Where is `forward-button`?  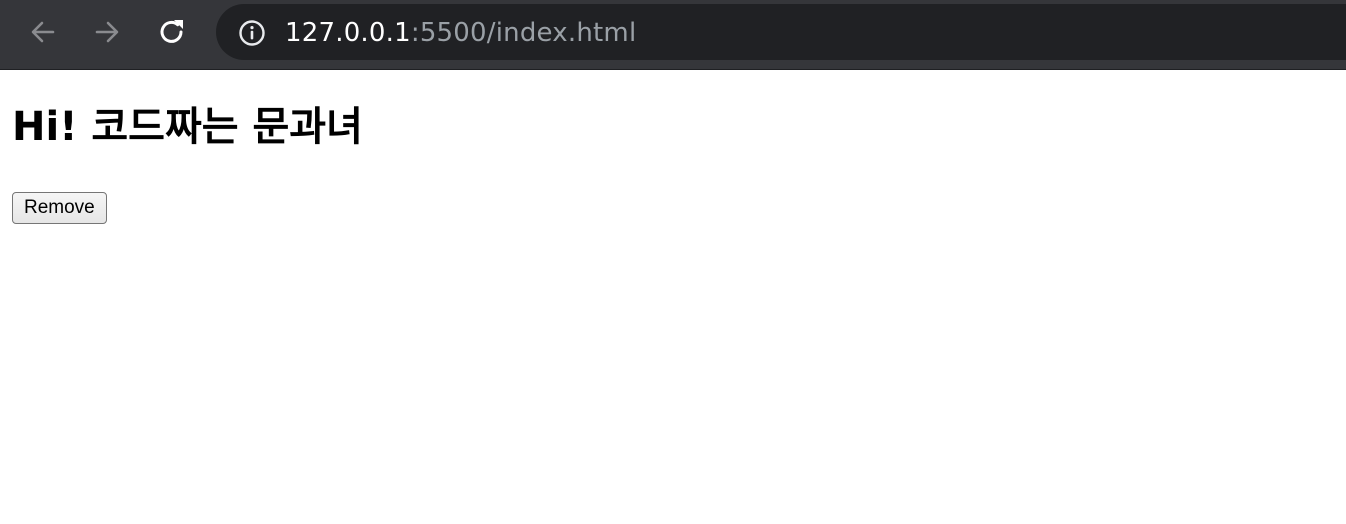
forward-button is located at coordinates (107, 32).